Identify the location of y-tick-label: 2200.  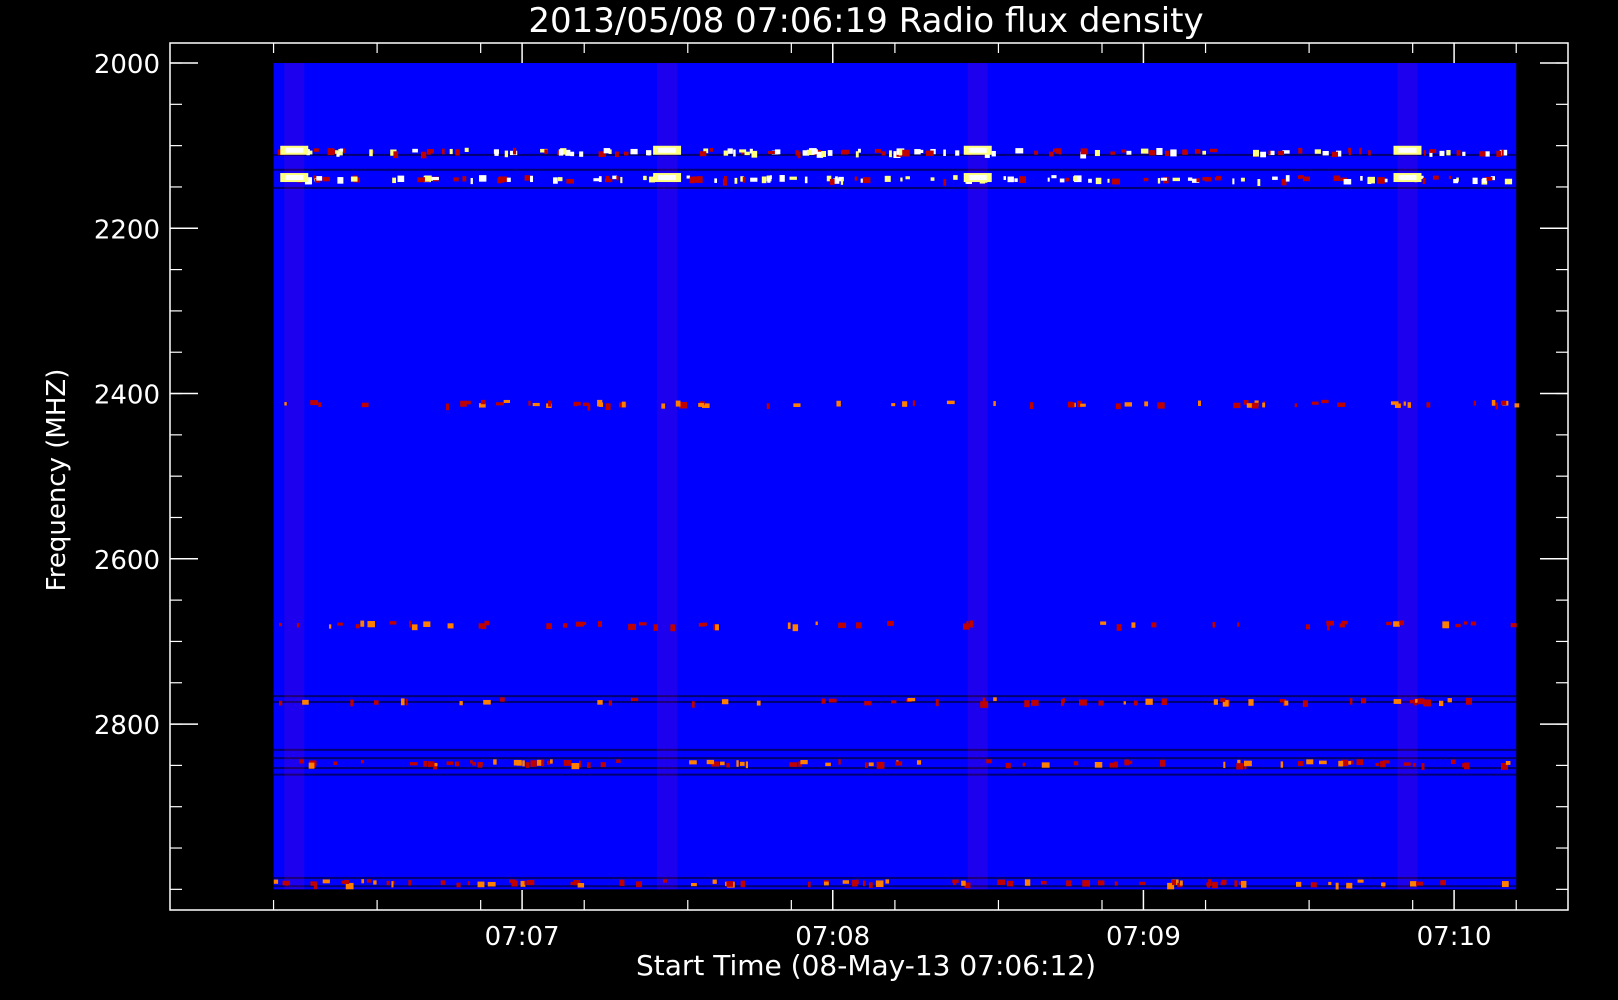
(127, 230).